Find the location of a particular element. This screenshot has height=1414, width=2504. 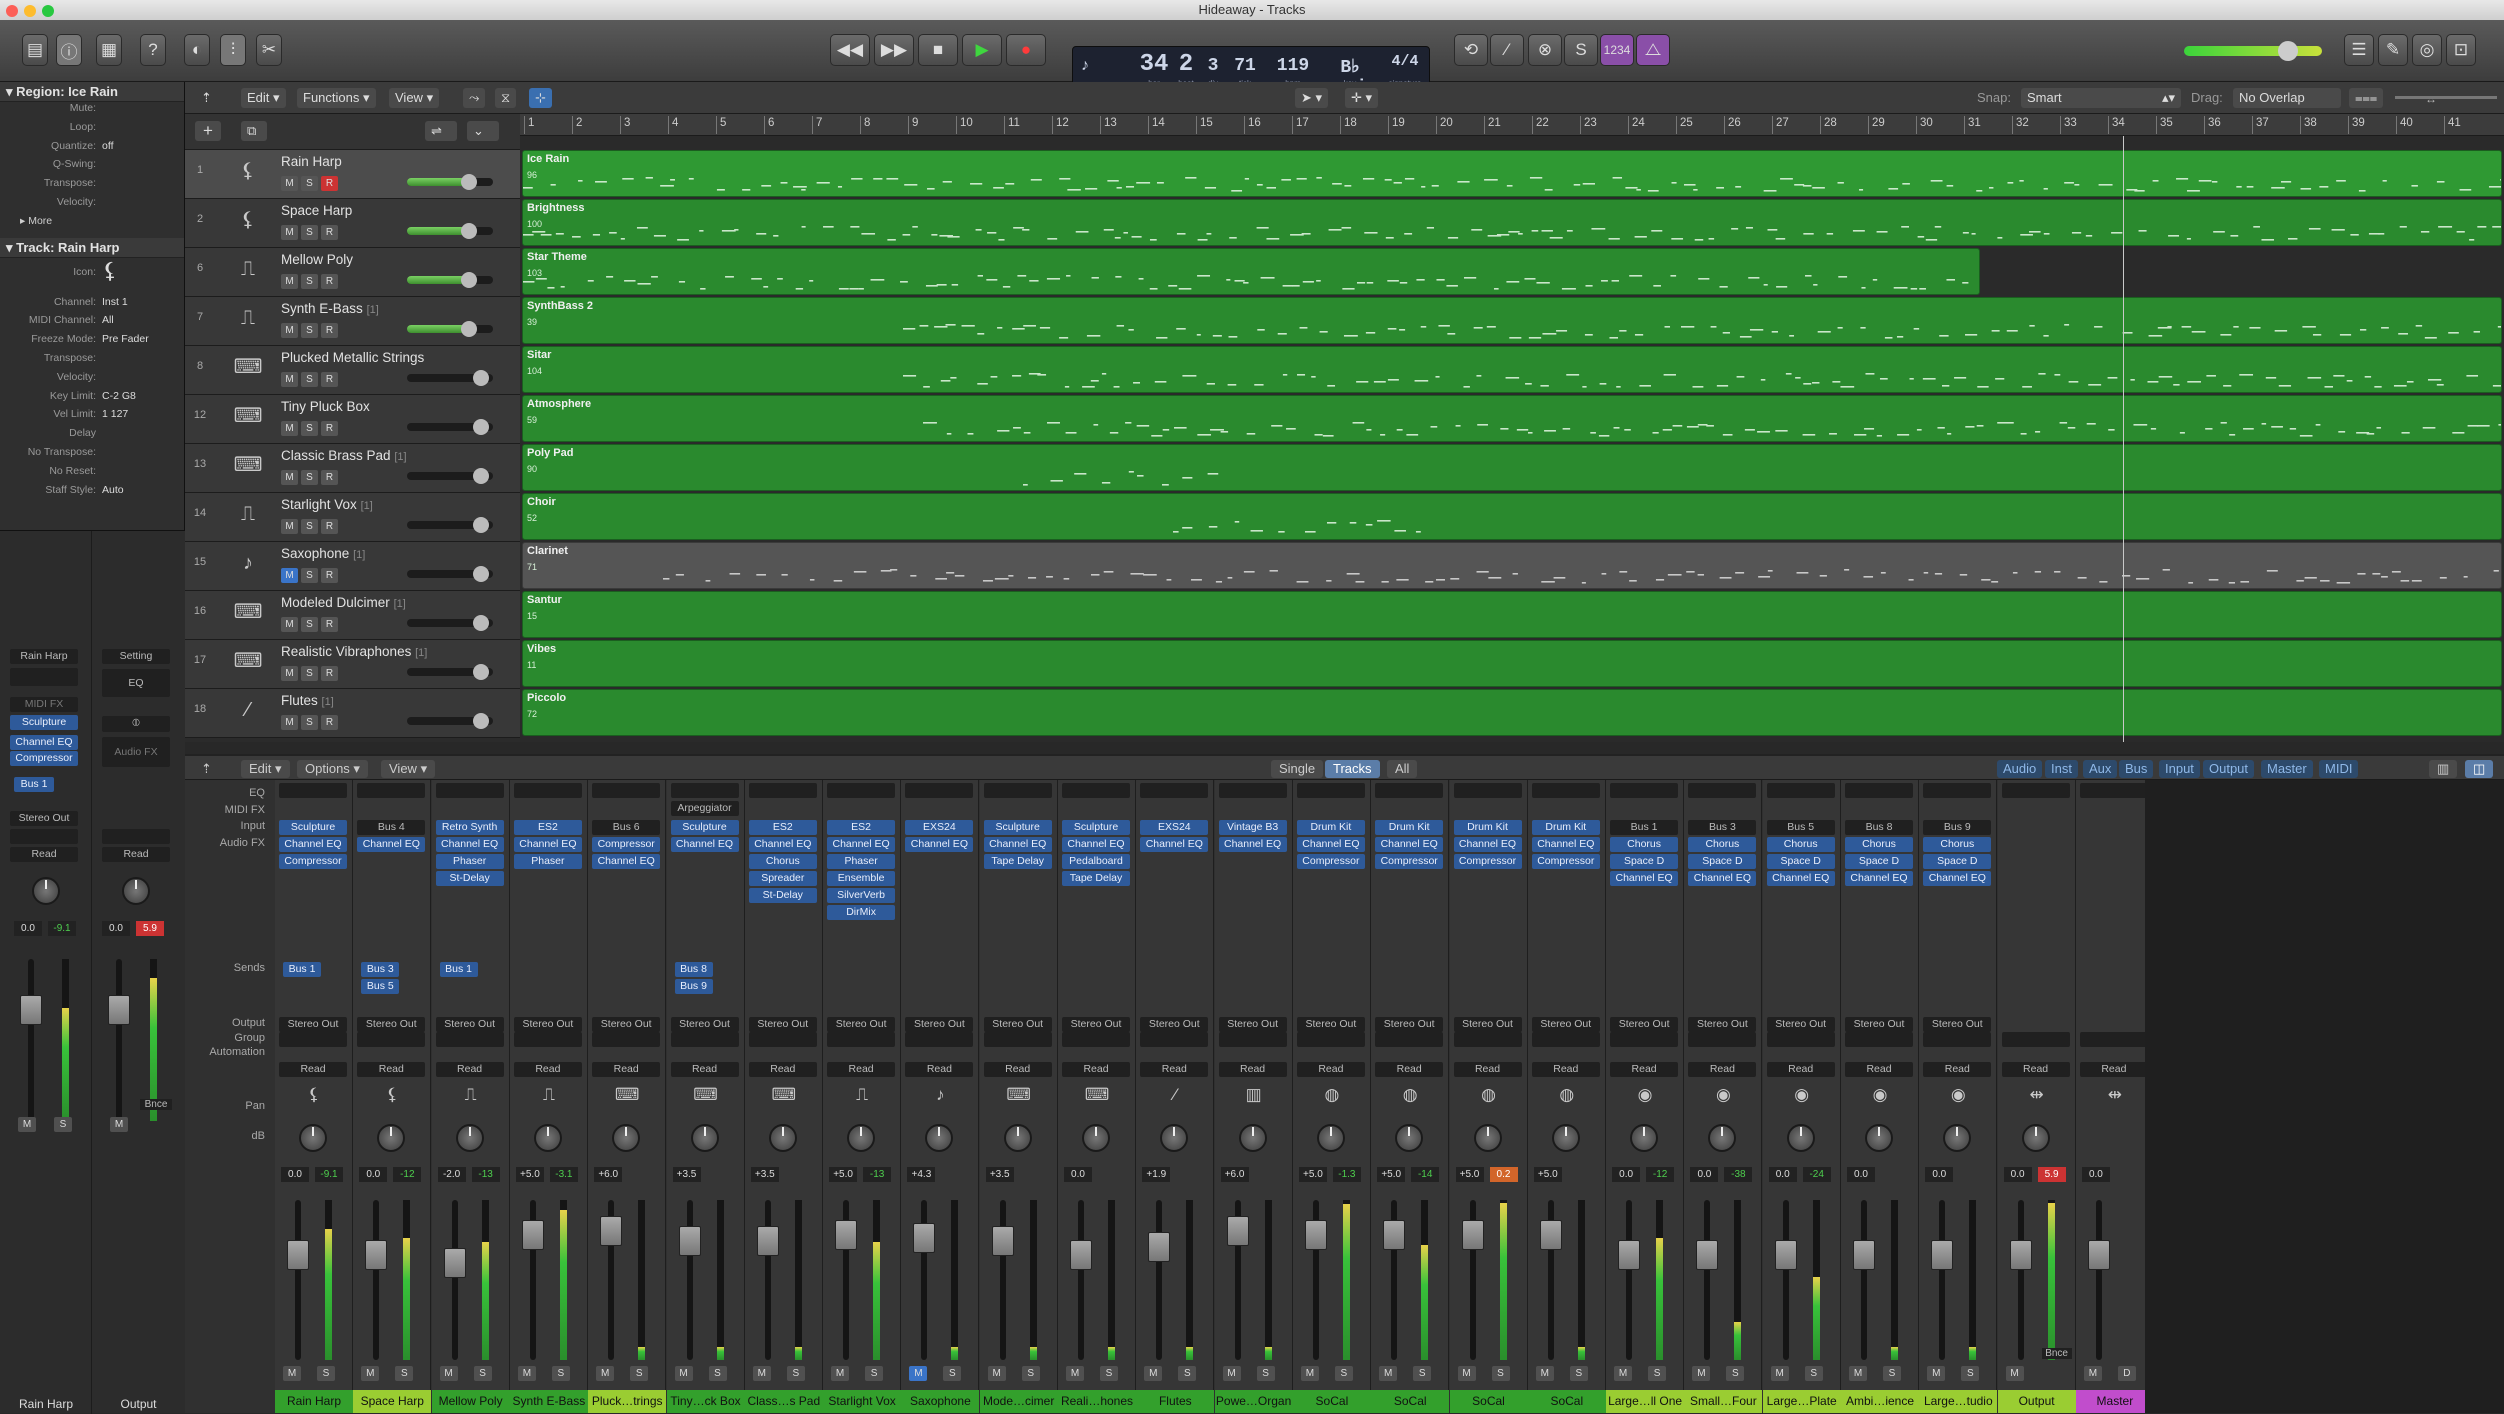

mixer-layout-wide: ◫ is located at coordinates (2479, 769).